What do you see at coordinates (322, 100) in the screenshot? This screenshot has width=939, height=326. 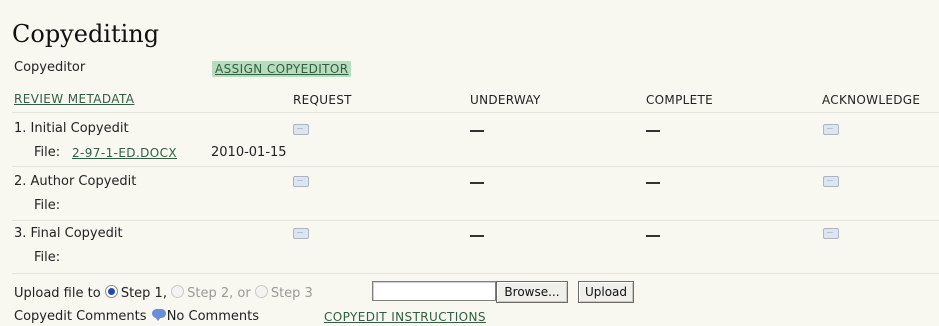 I see `header-request: REQUEST` at bounding box center [322, 100].